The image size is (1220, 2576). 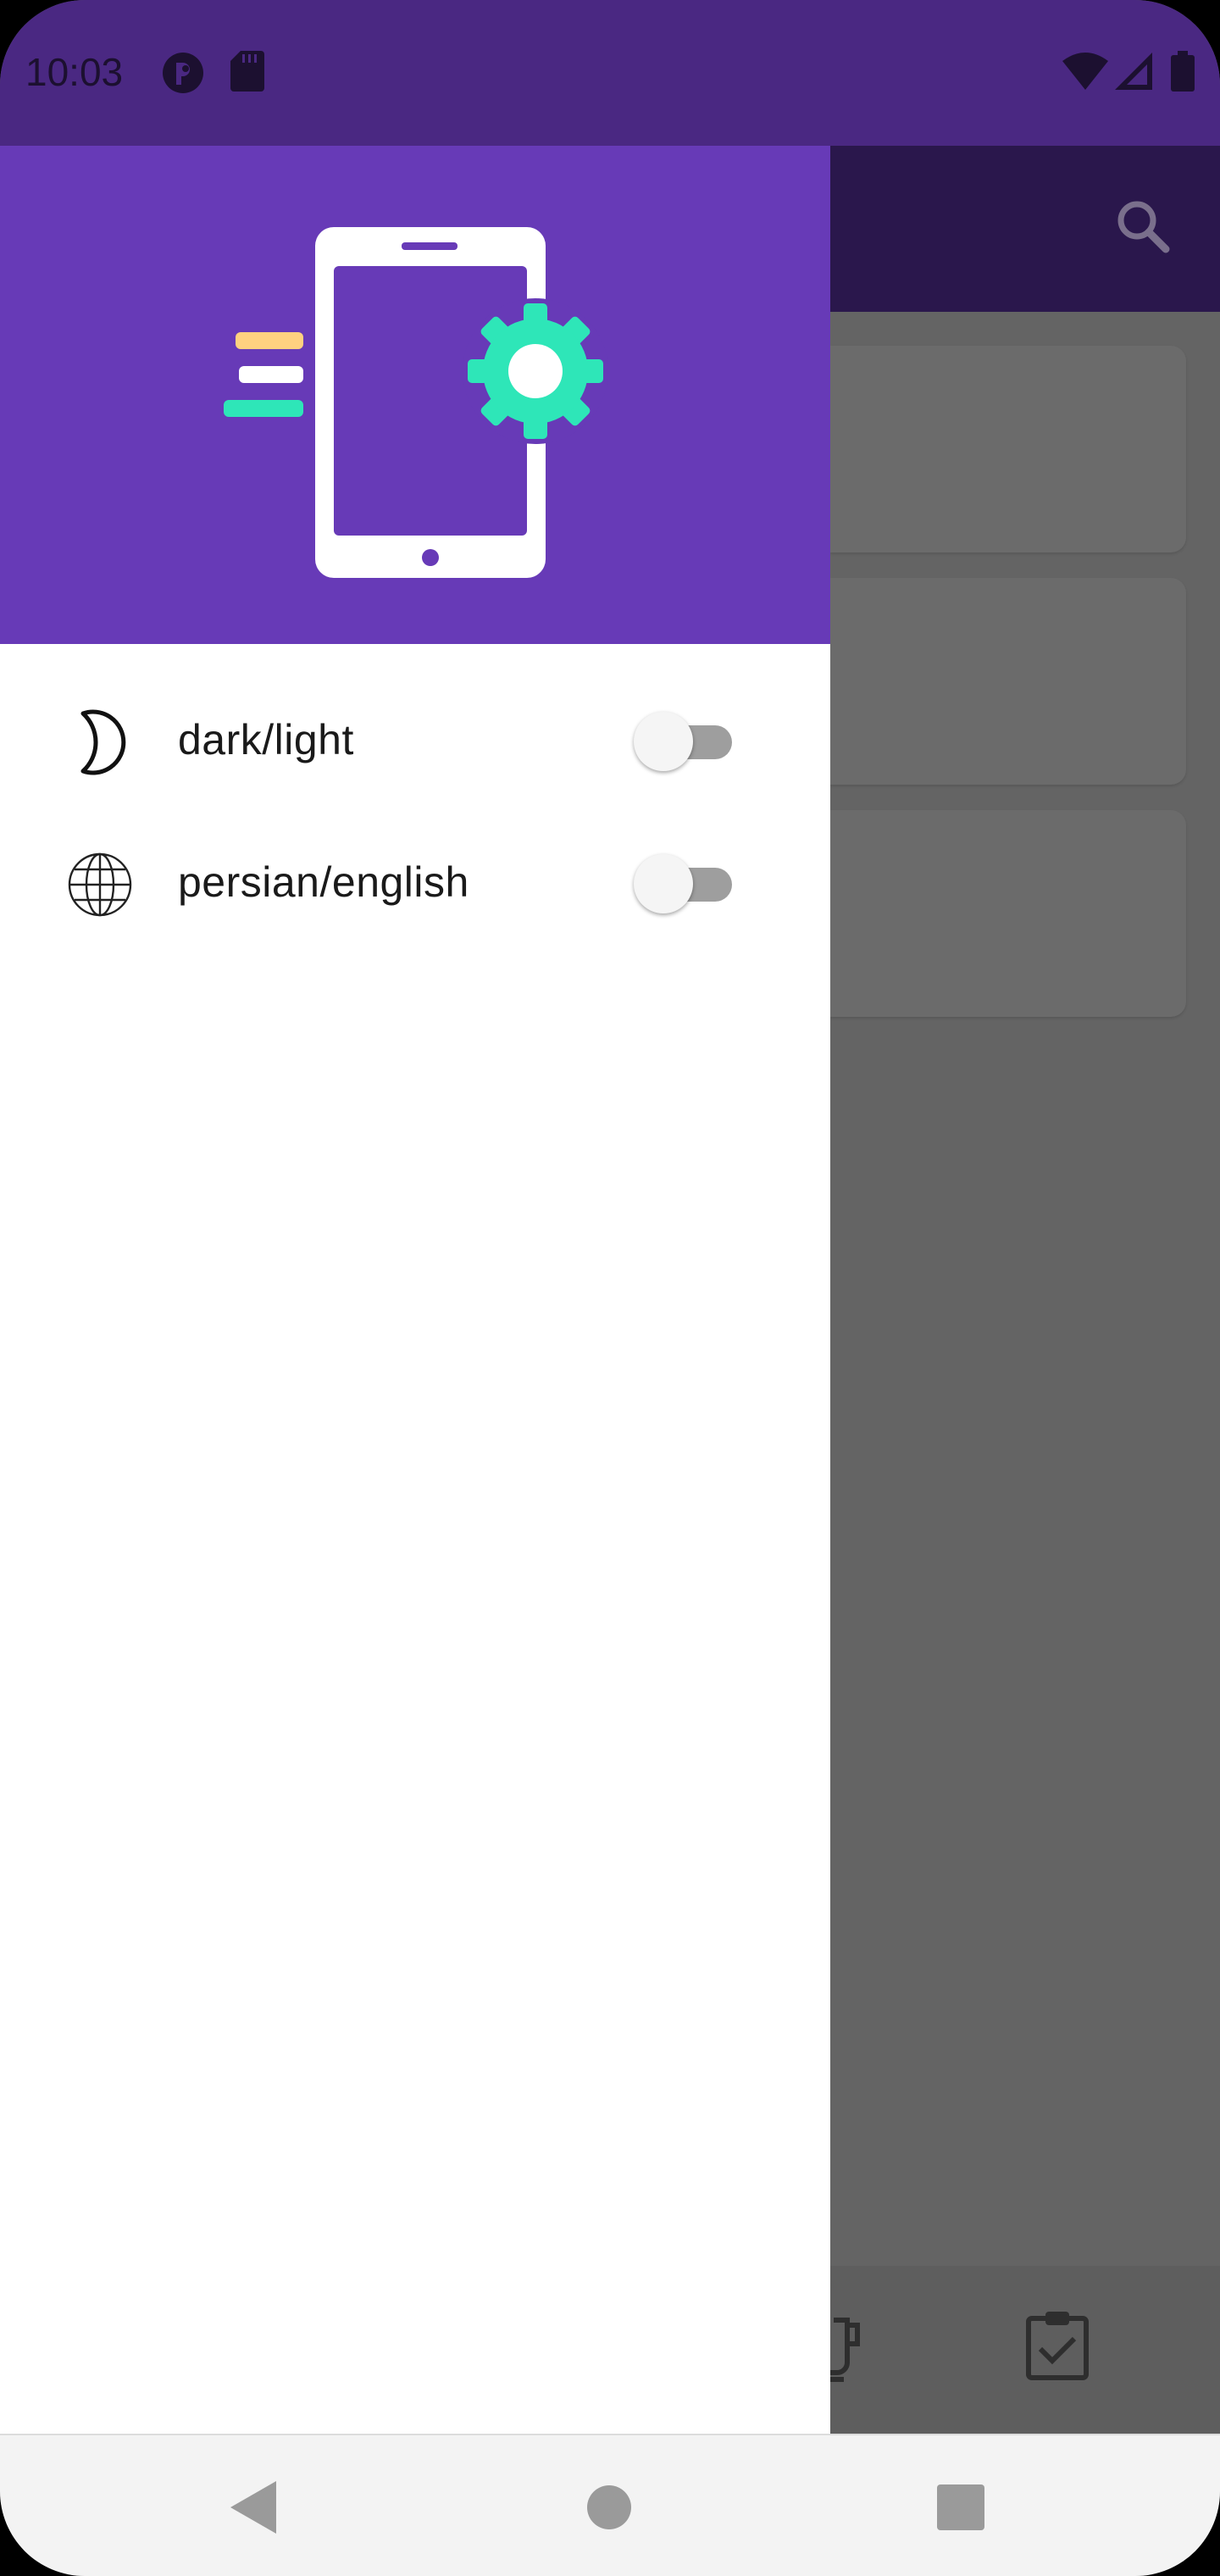 I want to click on app-notification-icon, so click(x=183, y=75).